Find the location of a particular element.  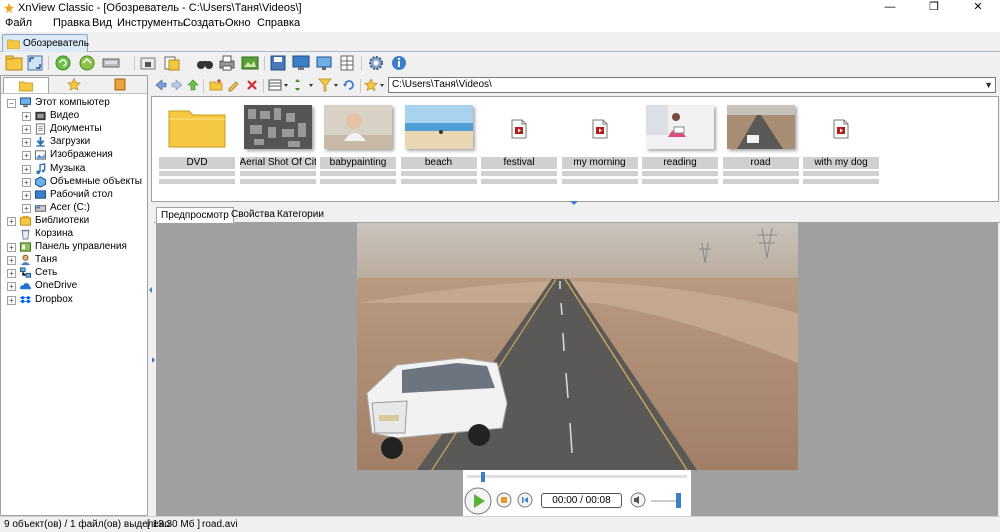

thumbnail-item: festival is located at coordinates (519, 142).